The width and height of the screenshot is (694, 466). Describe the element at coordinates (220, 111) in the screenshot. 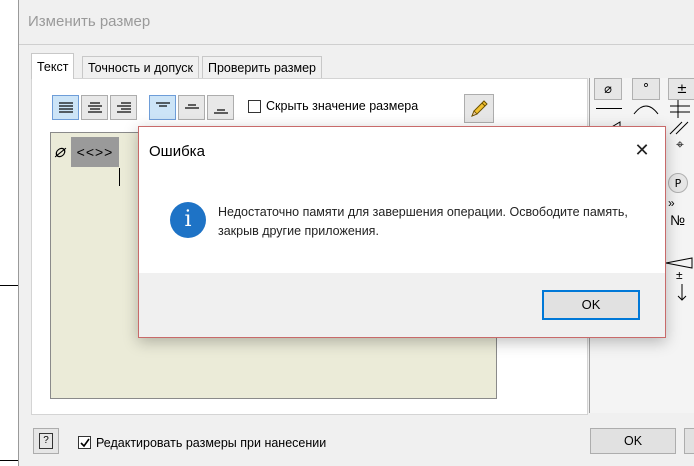

I see `valign-bottom-icon` at that location.